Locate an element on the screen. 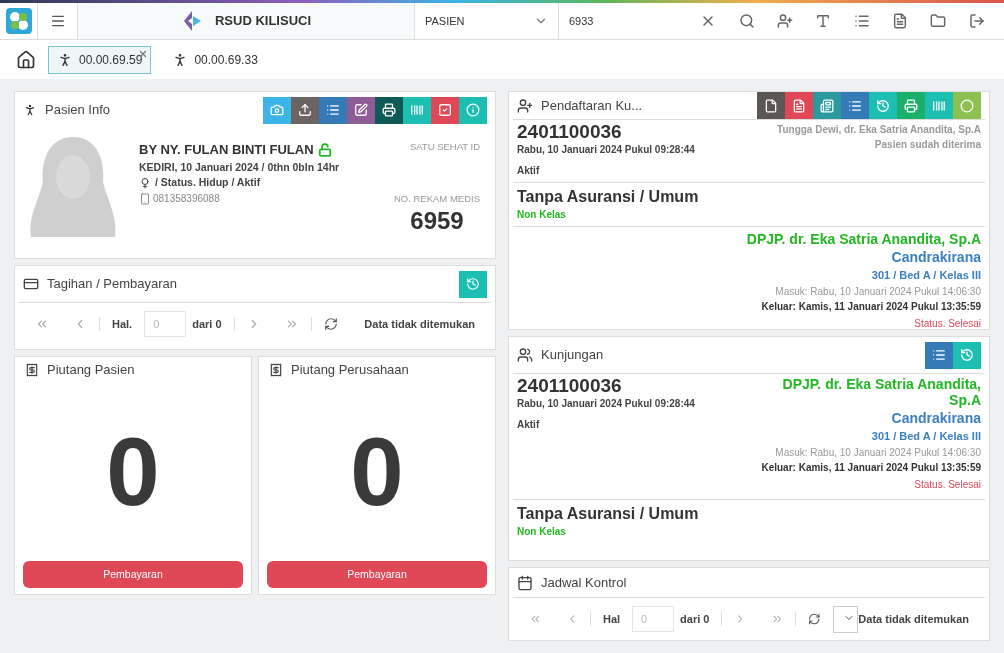 The width and height of the screenshot is (1004, 653). staff-names: Tungga Dewi, dr. Eka Satria Anandita, Sp.A is located at coordinates (879, 130).